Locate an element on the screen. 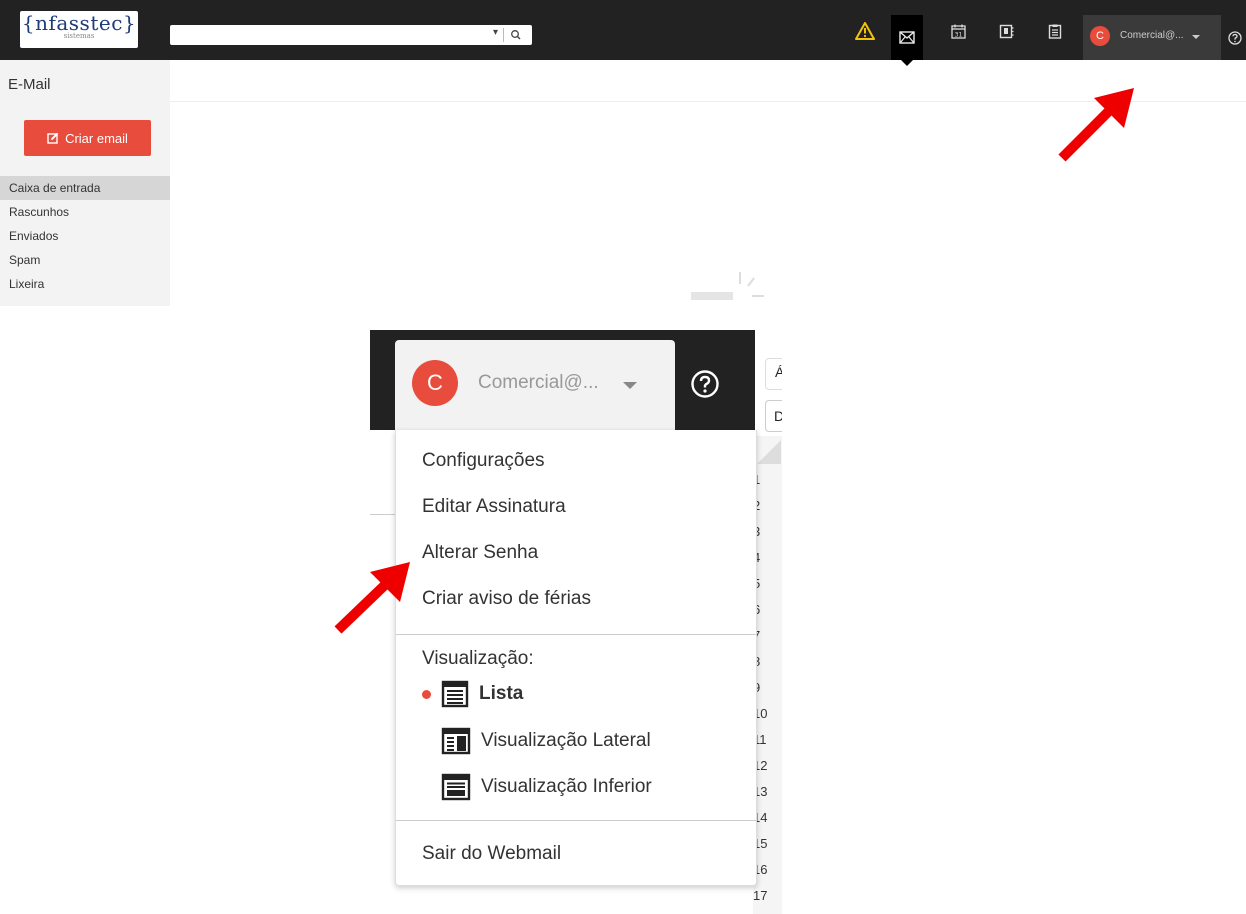 The image size is (1246, 914). page-title: E-Mail is located at coordinates (29, 84).